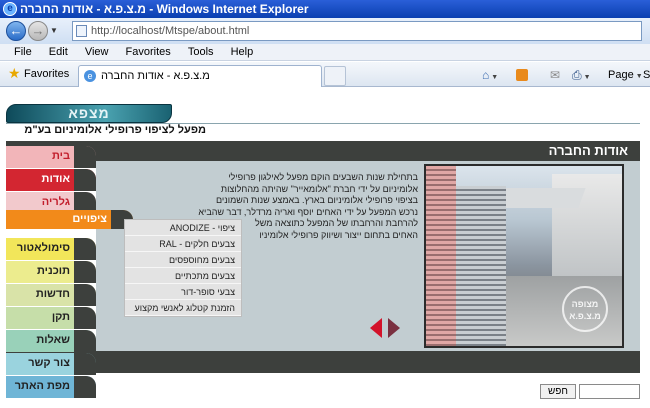  I want to click on photo-watermark: מצופה מ.צ.פ.א, so click(585, 309).